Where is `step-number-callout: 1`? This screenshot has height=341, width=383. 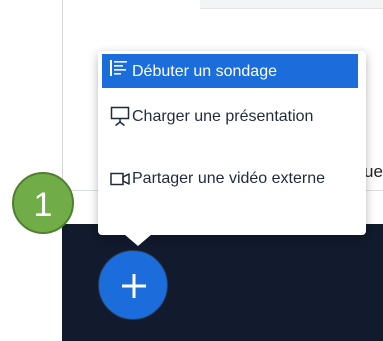
step-number-callout: 1 is located at coordinates (43, 203).